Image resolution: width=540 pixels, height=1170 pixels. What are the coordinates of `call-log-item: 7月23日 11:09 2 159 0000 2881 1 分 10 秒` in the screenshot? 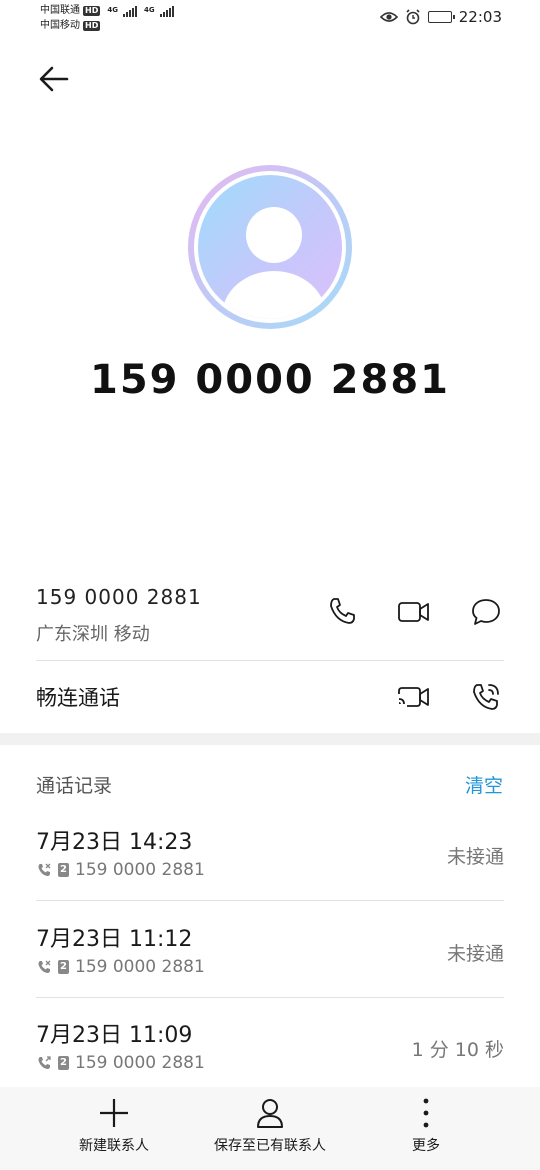 It's located at (270, 1052).